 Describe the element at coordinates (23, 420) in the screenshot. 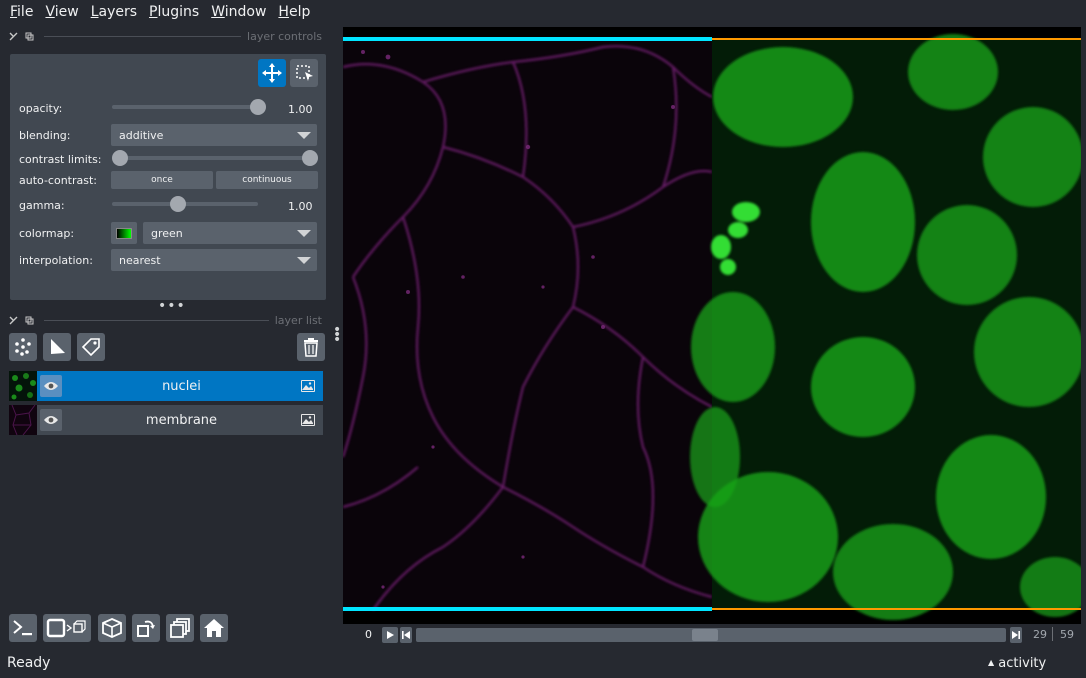

I see `layer-thumbnail-membrane` at that location.